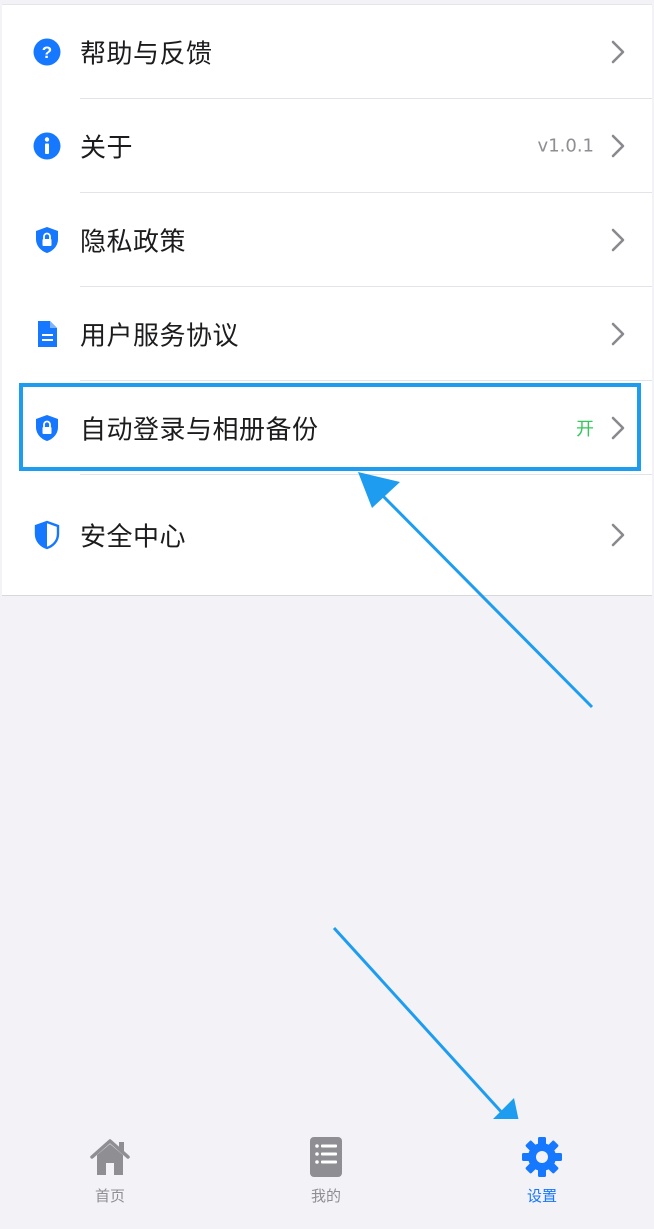 Image resolution: width=654 pixels, height=1229 pixels. Describe the element at coordinates (133, 242) in the screenshot. I see `settings-item-label: 隐私政策` at that location.